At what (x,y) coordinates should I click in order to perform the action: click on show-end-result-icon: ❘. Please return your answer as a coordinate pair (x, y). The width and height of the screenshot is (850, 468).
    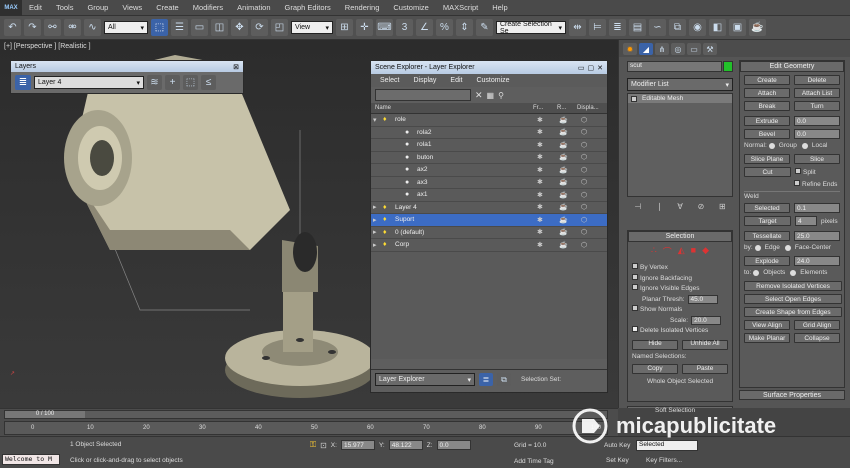
    Looking at the image, I should click on (659, 206).